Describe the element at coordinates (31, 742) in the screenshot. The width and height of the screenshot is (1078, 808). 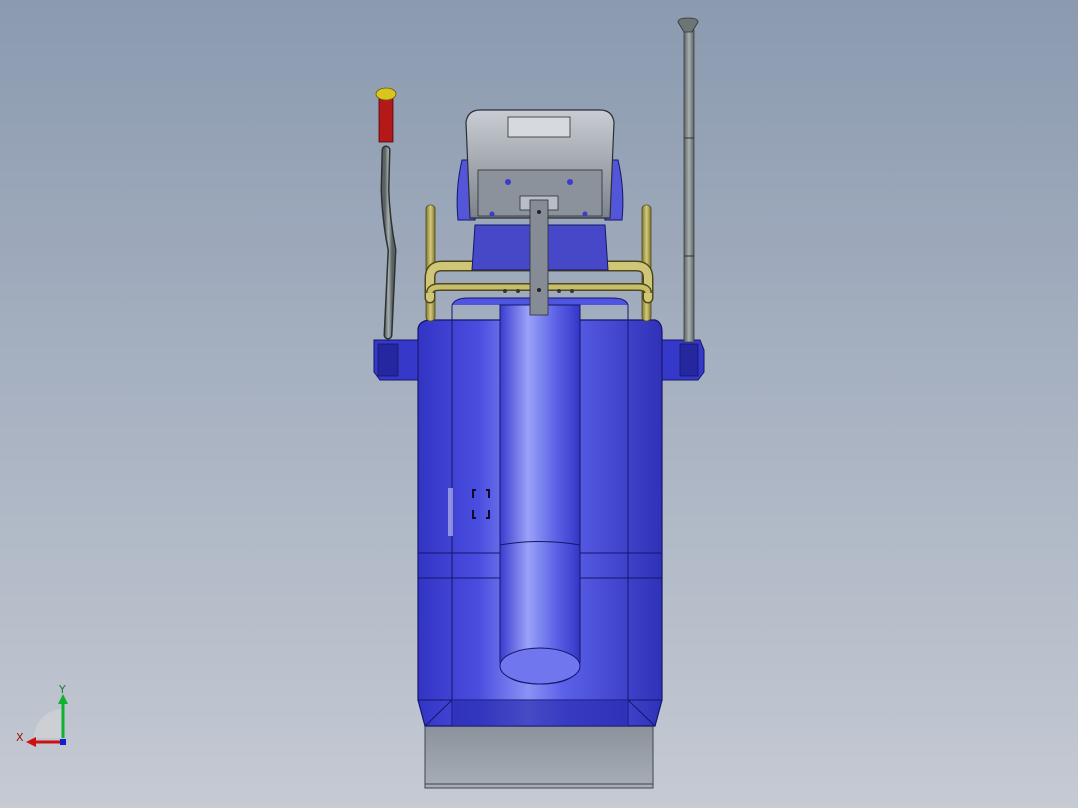
I see `x-axis-arrowhead` at that location.